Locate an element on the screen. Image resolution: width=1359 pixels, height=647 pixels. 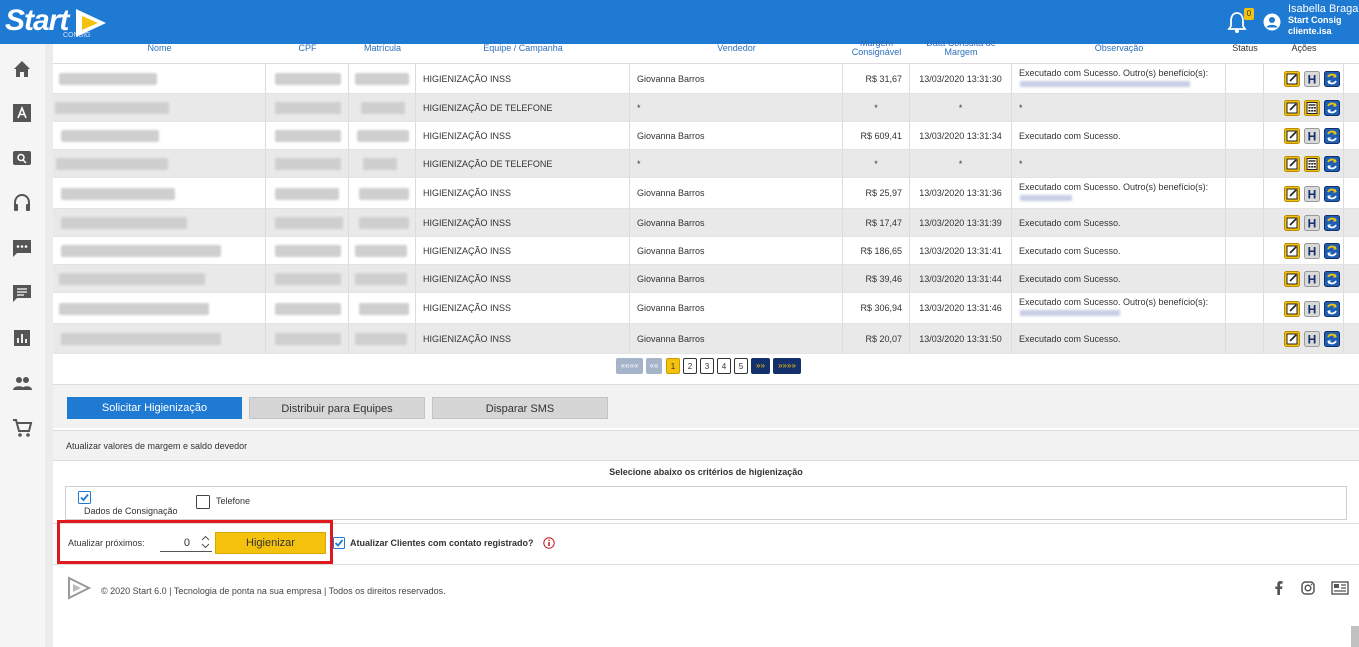
col-vendedor: Vendedor is located at coordinates (736, 54).